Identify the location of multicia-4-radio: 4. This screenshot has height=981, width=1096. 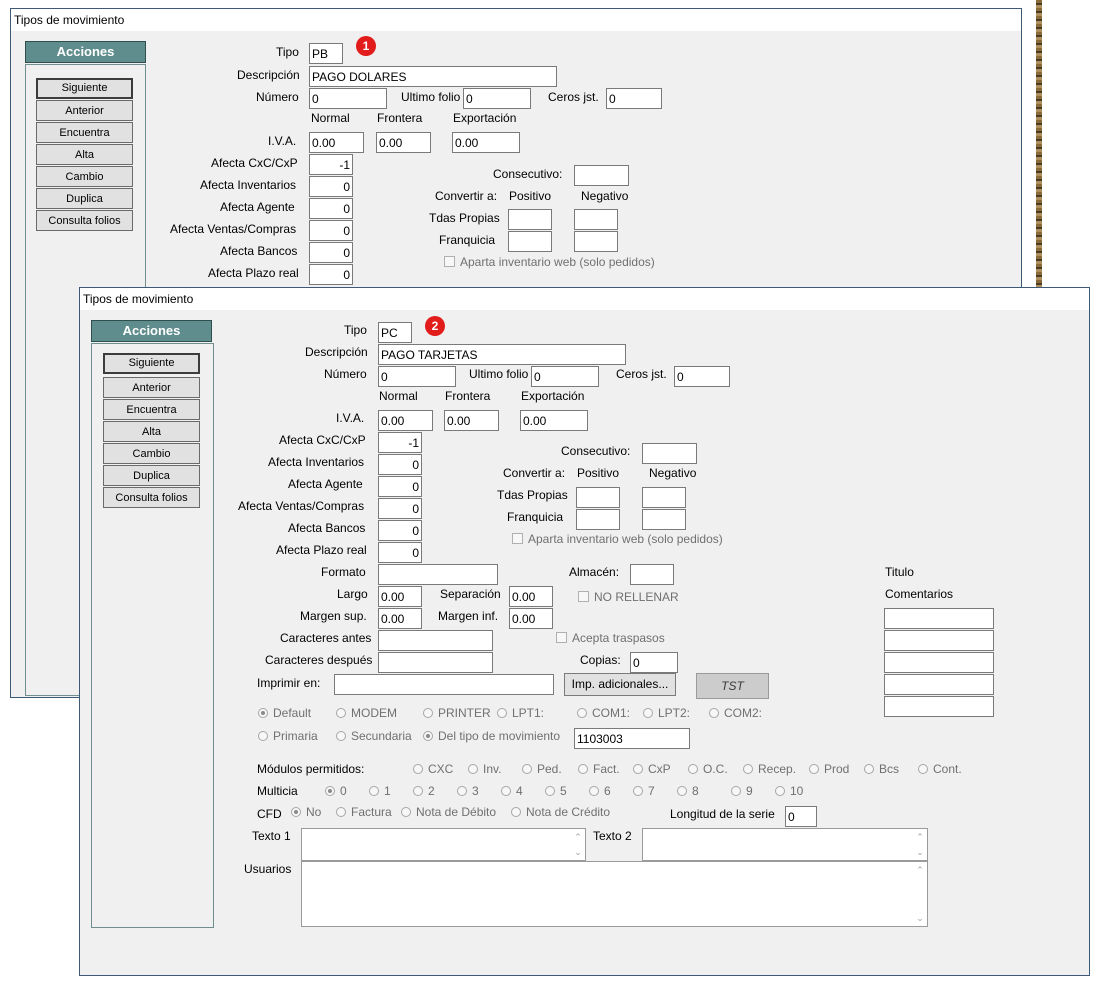
(512, 791).